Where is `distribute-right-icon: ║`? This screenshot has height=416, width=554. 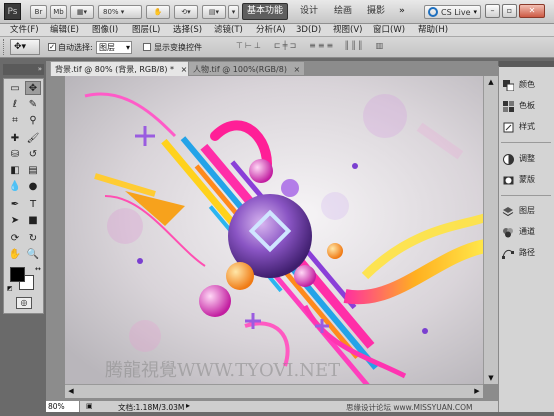 distribute-right-icon: ║ is located at coordinates (360, 47).